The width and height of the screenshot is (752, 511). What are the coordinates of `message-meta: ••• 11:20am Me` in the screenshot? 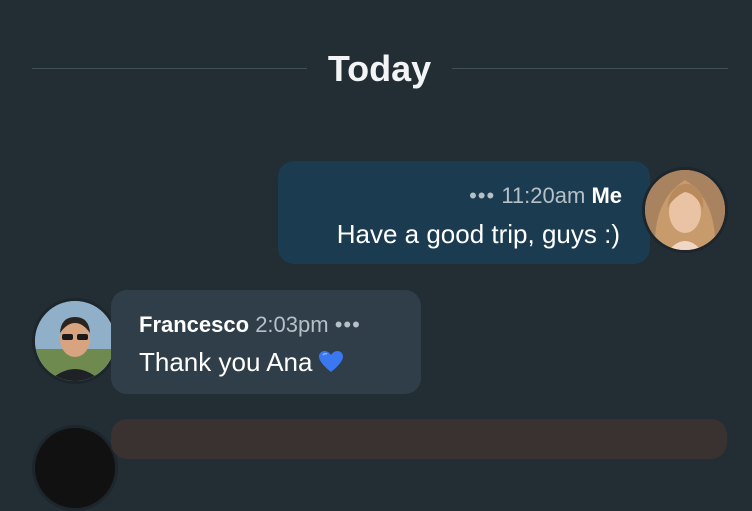 It's located at (545, 196).